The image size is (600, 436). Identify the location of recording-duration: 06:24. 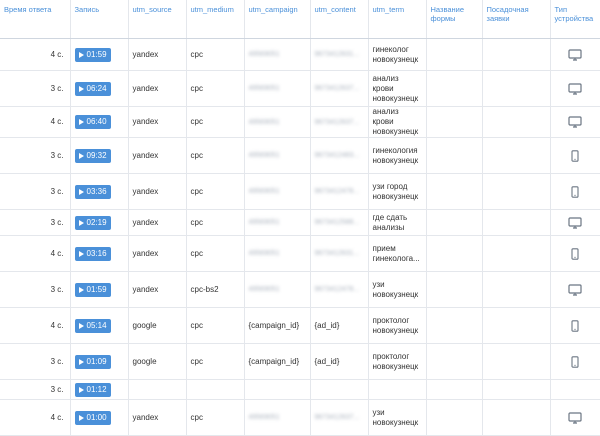
(96, 88).